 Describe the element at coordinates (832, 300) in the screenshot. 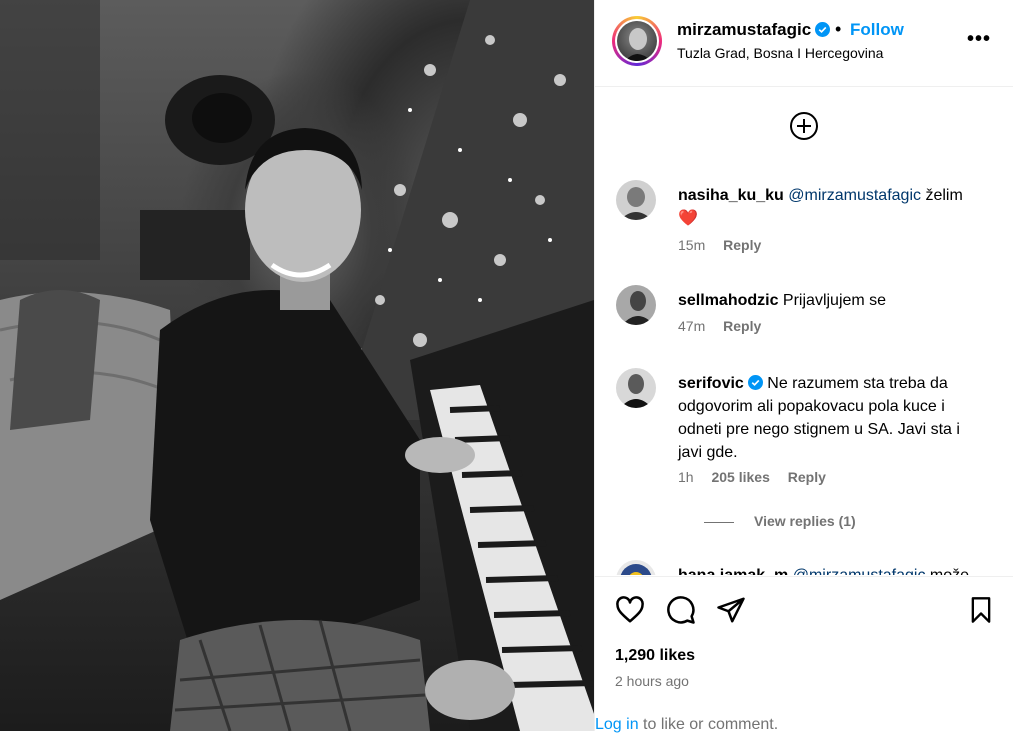

I see `comment-text: Prijavljujem se` at that location.